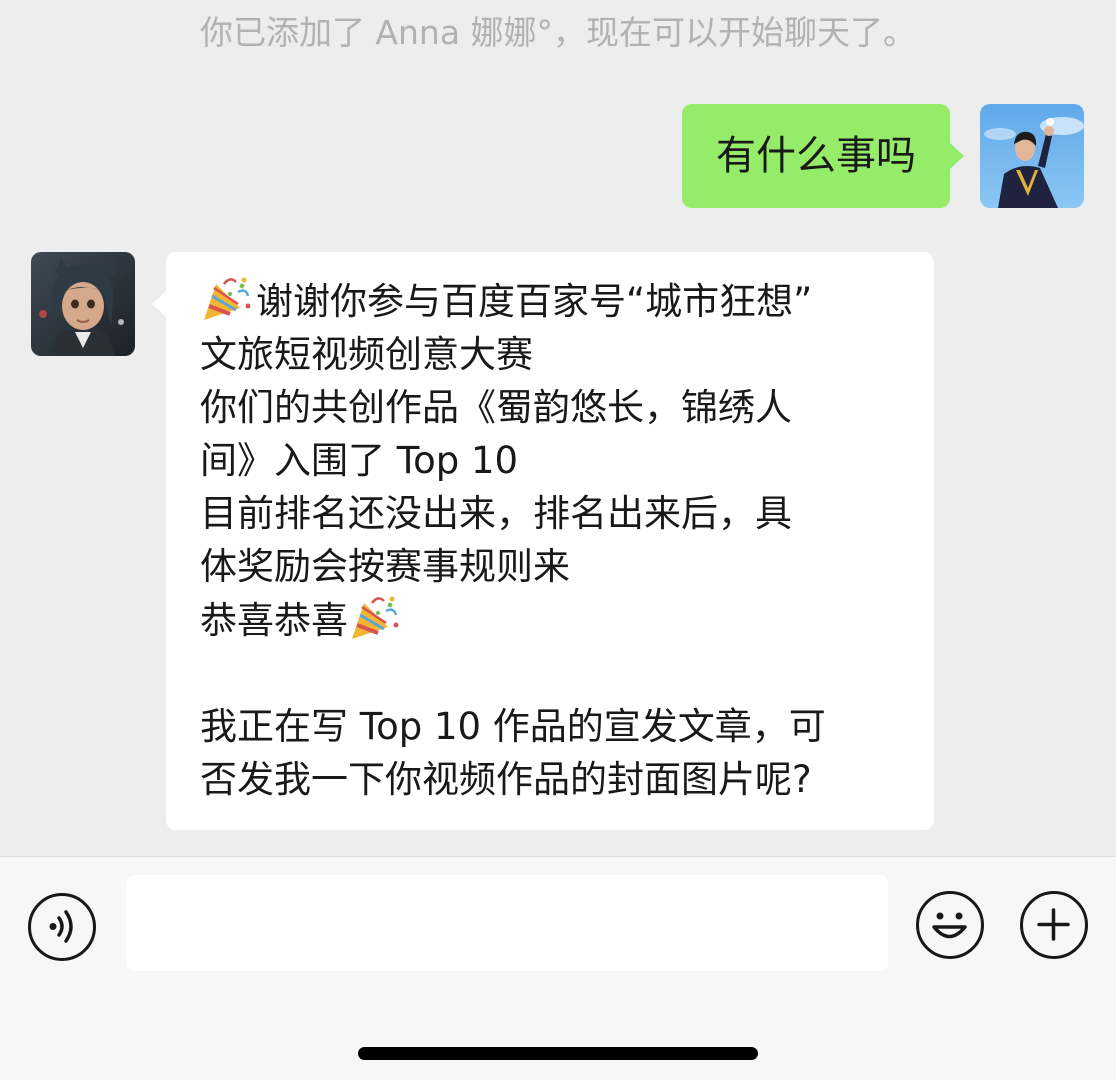 This screenshot has width=1116, height=1080. Describe the element at coordinates (816, 156) in the screenshot. I see `outgoing-message-text: 有什么事吗` at that location.